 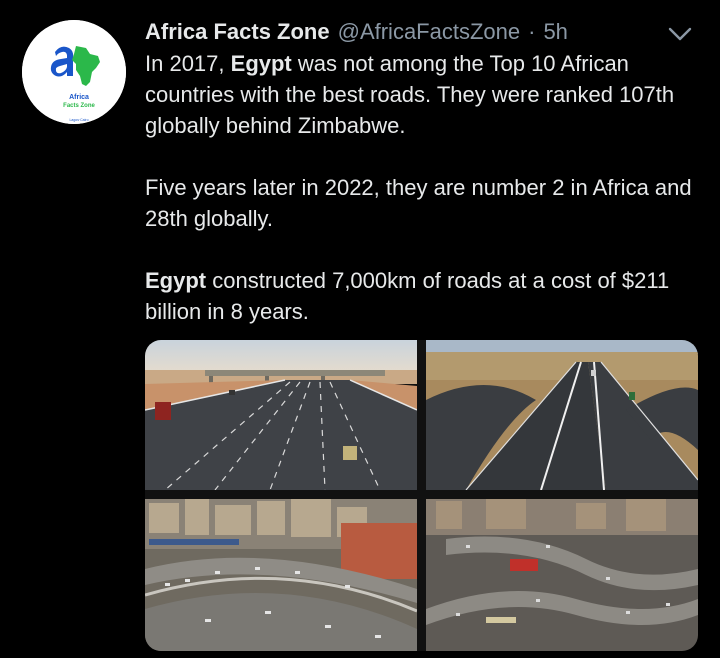 What do you see at coordinates (78, 120) in the screenshot?
I see `logo-text-line3: Lagos·Cairo` at bounding box center [78, 120].